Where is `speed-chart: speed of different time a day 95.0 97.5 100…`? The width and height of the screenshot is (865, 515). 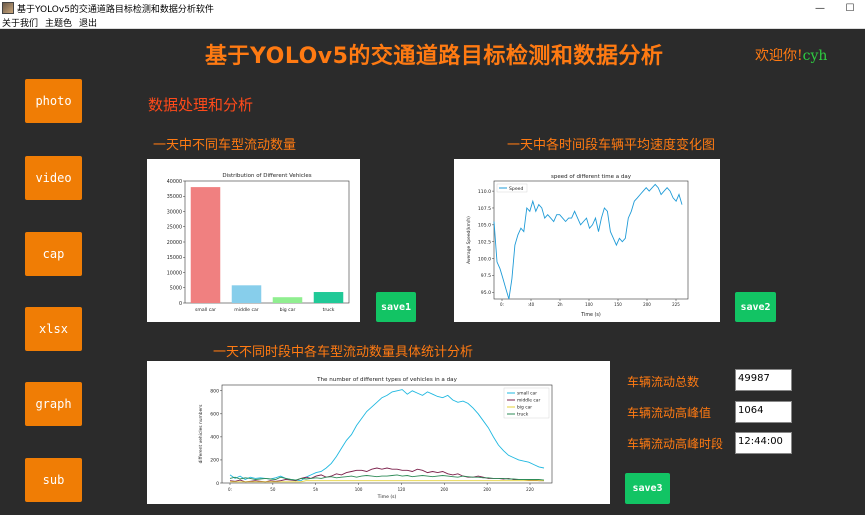
speed-chart: speed of different time a day 95.0 97.5 100… is located at coordinates (587, 240).